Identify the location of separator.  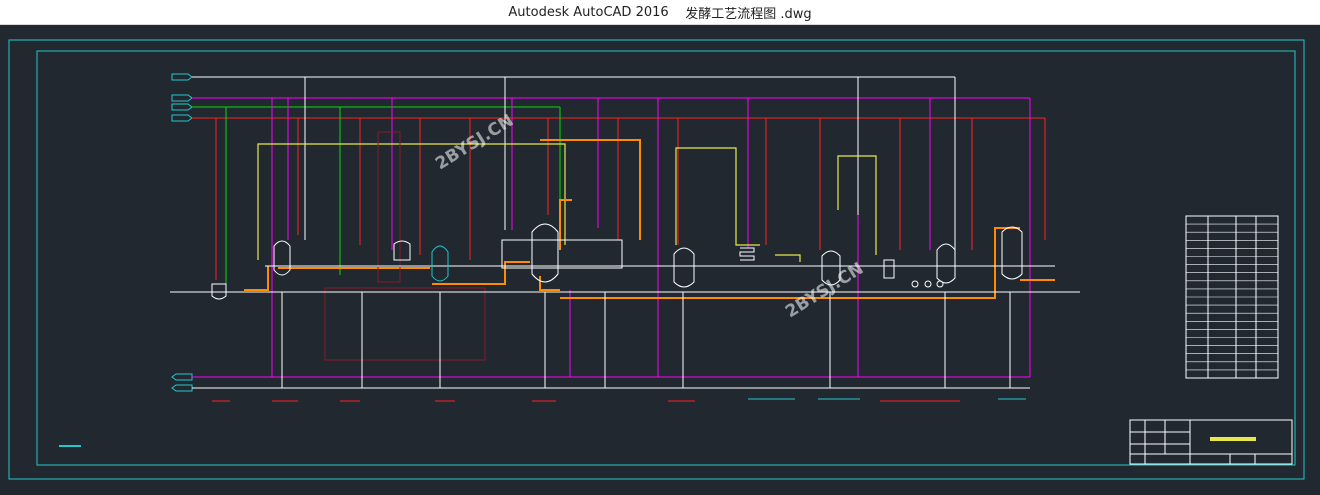
(889, 269).